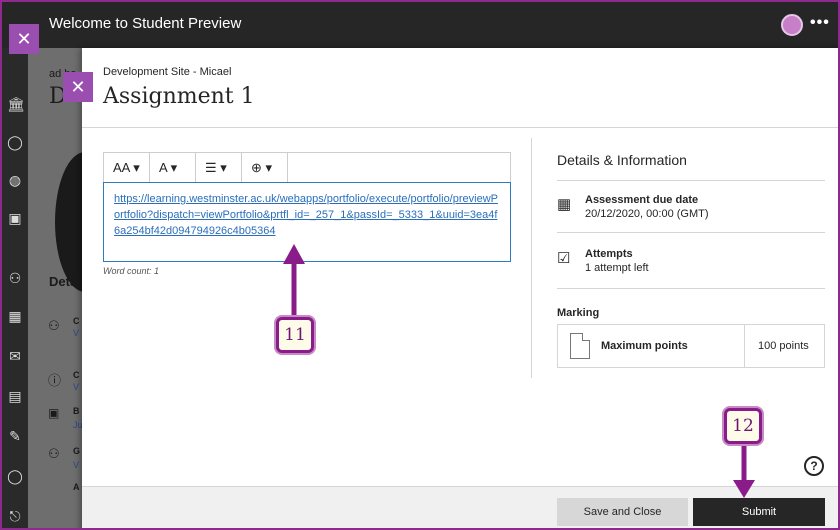  Describe the element at coordinates (531, 258) in the screenshot. I see `column-divider` at that location.